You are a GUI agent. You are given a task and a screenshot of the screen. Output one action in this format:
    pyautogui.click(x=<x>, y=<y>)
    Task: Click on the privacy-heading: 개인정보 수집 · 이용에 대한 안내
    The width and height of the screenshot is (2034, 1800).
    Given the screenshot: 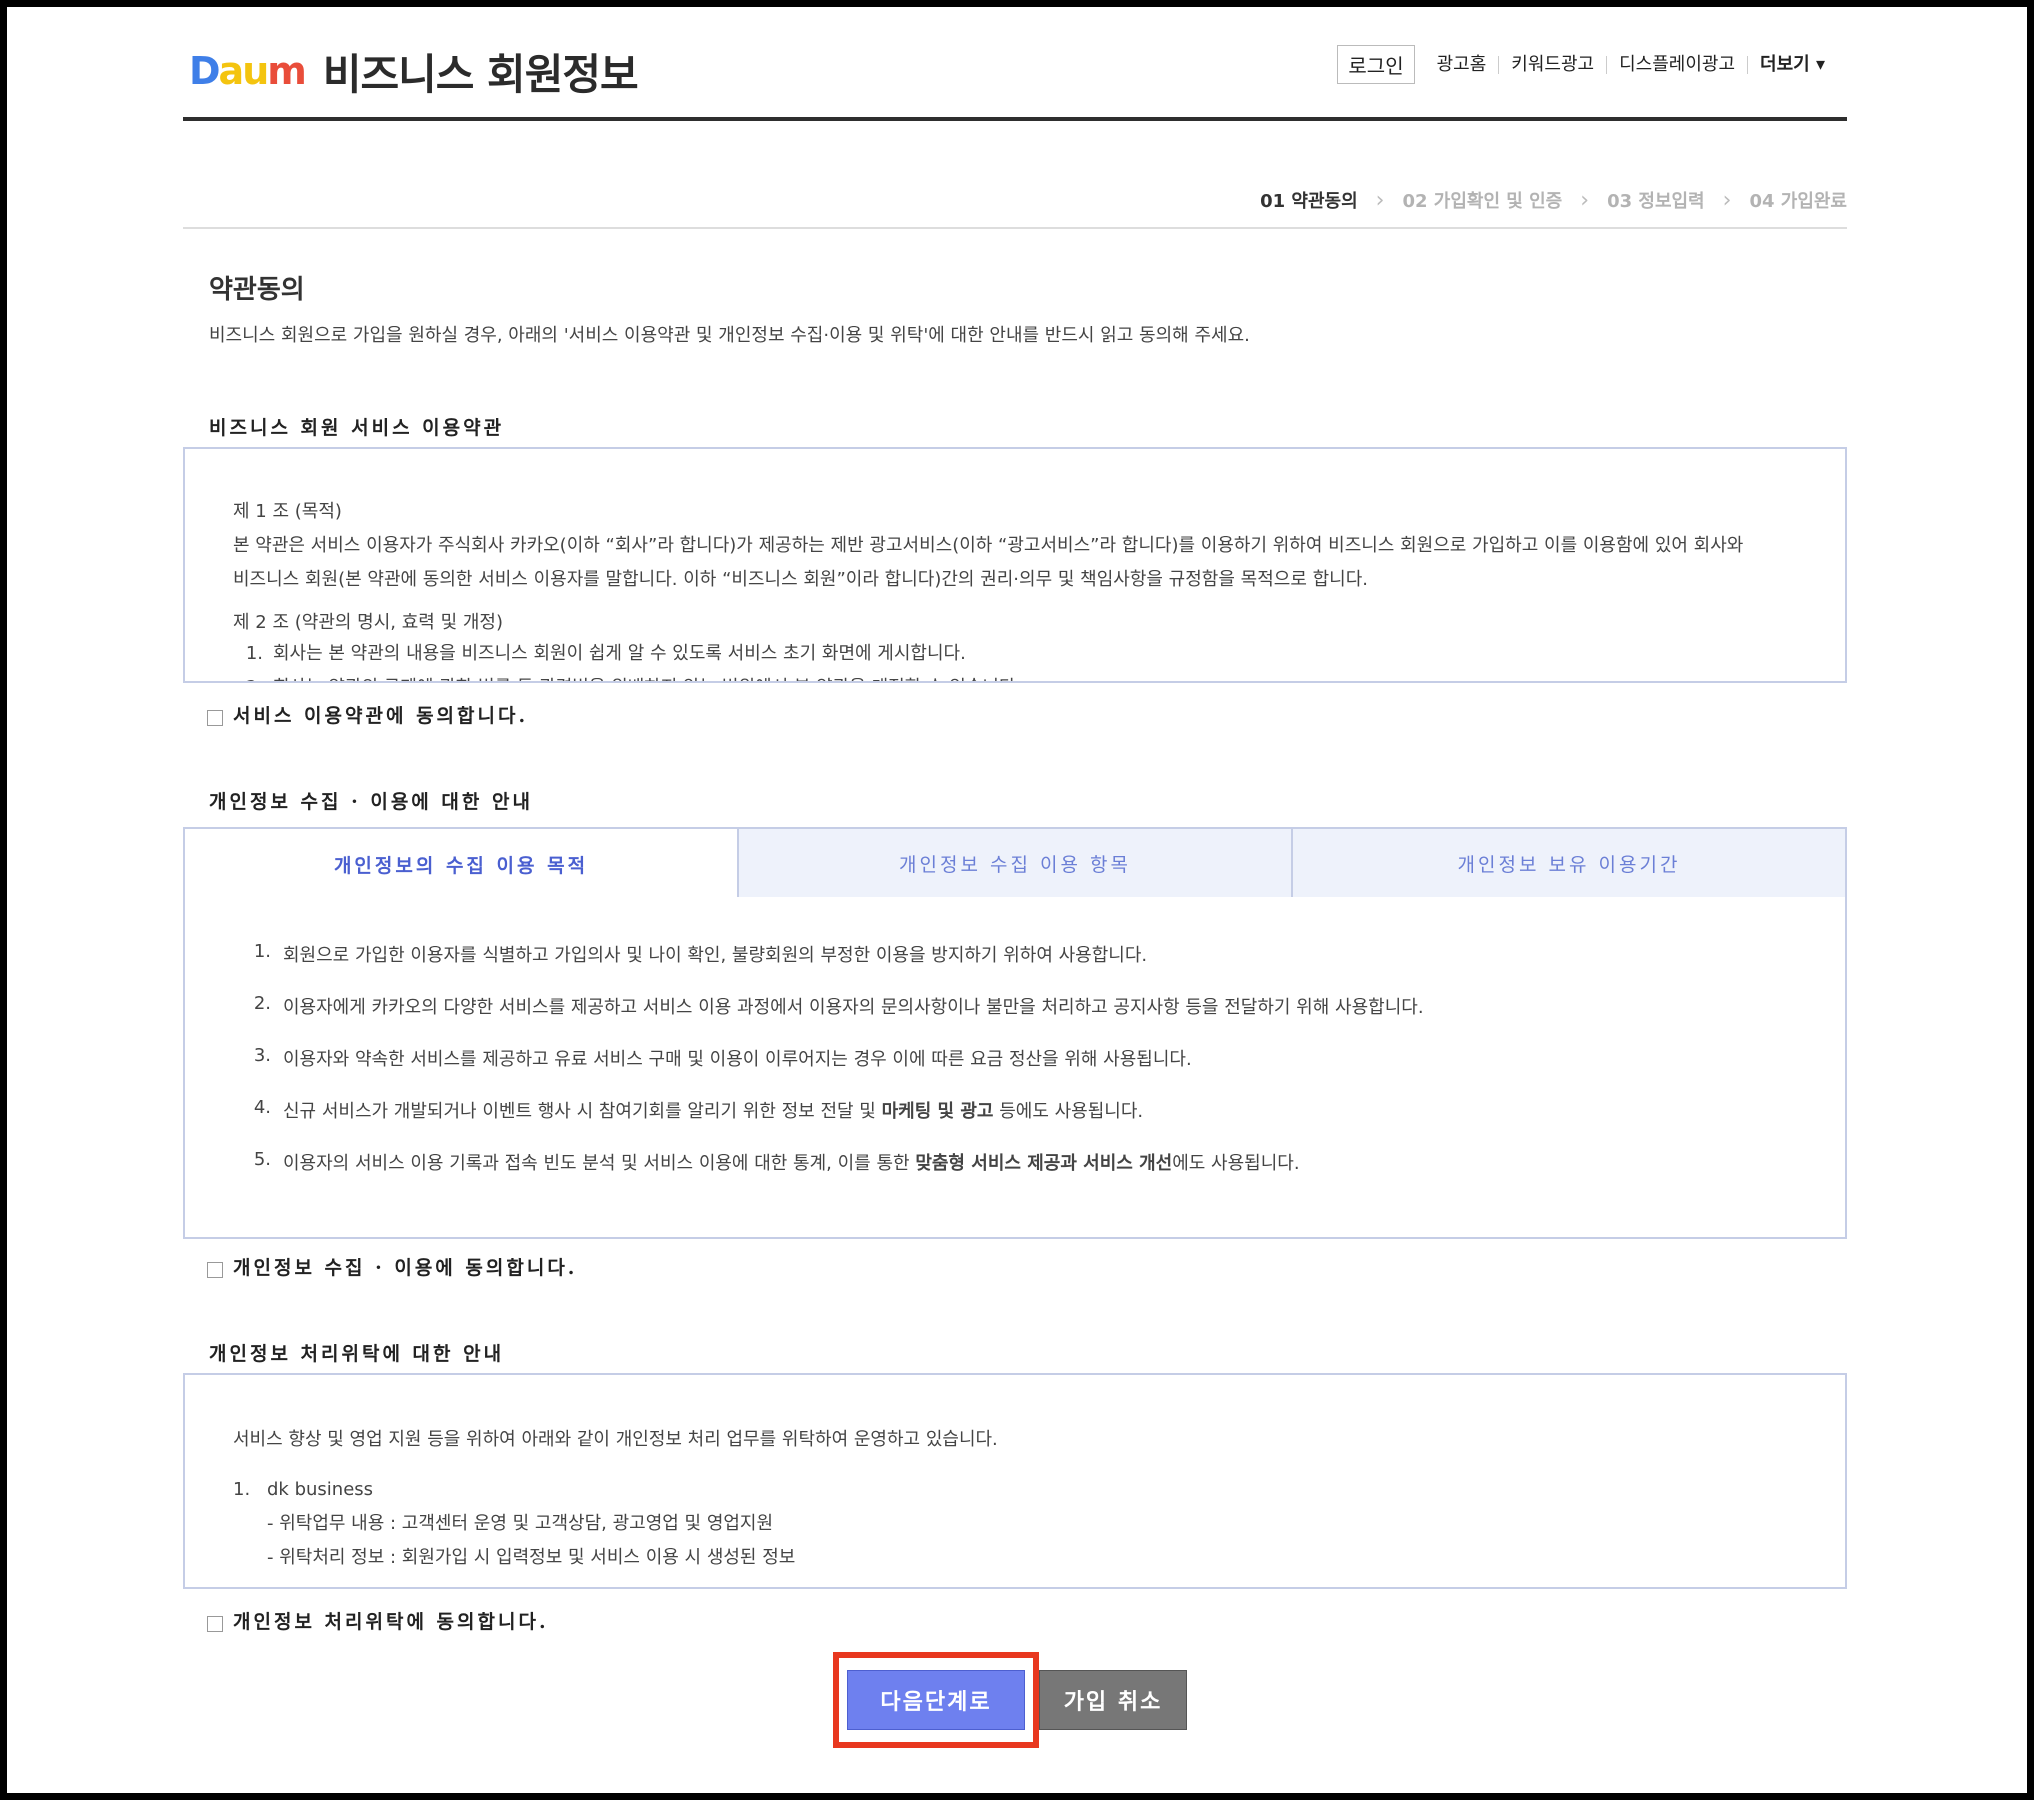 What is the action you would take?
    pyautogui.click(x=371, y=802)
    